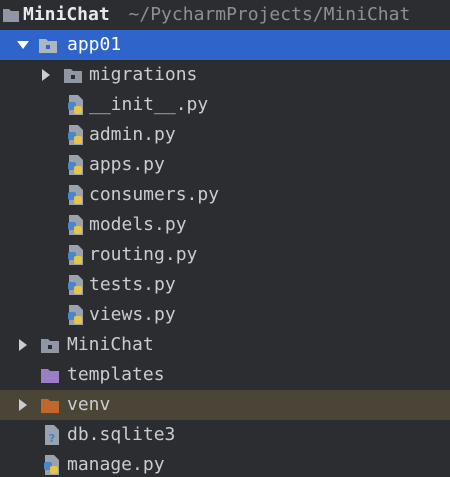  What do you see at coordinates (94, 44) in the screenshot?
I see `tree-item-label: app01` at bounding box center [94, 44].